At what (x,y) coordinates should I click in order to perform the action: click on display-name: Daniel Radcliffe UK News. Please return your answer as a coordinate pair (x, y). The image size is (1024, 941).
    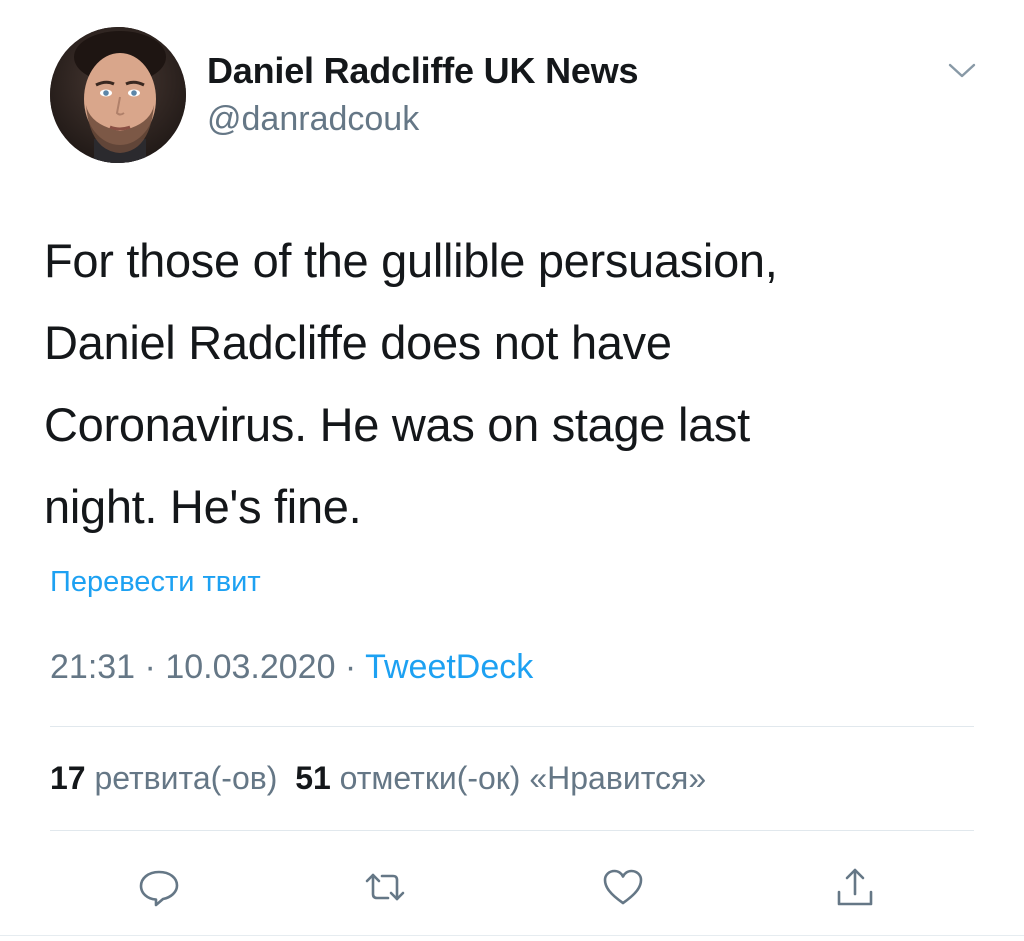
    Looking at the image, I should click on (423, 71).